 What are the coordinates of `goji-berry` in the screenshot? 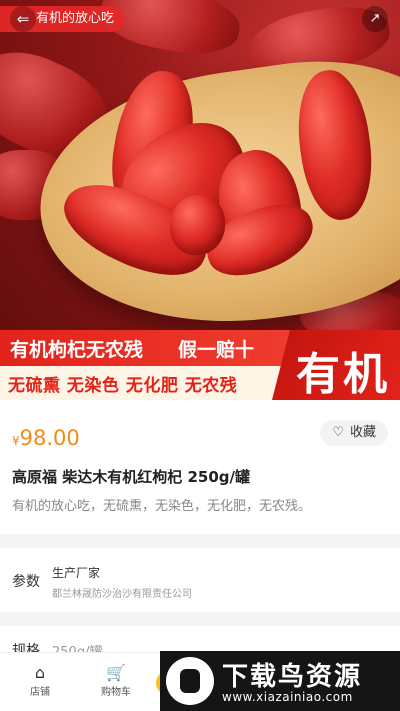 It's located at (197, 225).